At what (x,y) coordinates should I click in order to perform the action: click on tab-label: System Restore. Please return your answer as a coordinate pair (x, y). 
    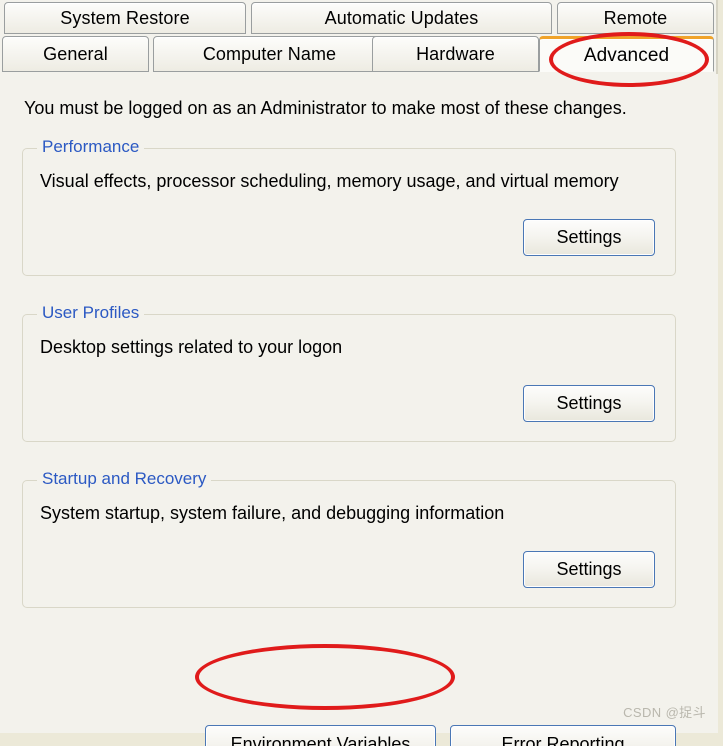
    Looking at the image, I should click on (125, 18).